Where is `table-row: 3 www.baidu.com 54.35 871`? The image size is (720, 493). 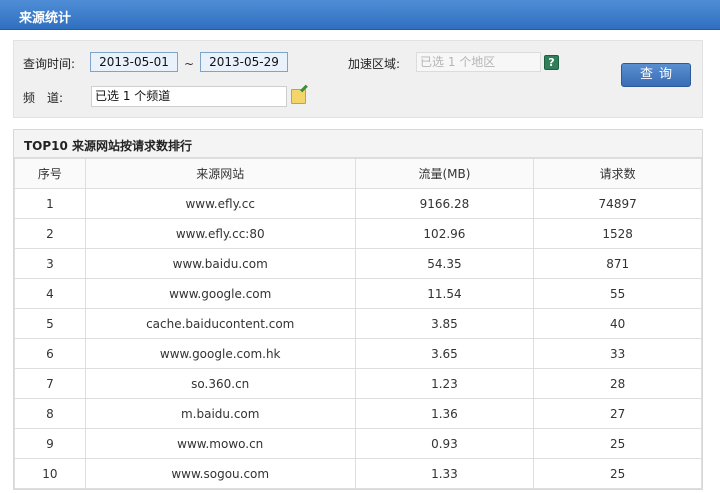 table-row: 3 www.baidu.com 54.35 871 is located at coordinates (358, 263).